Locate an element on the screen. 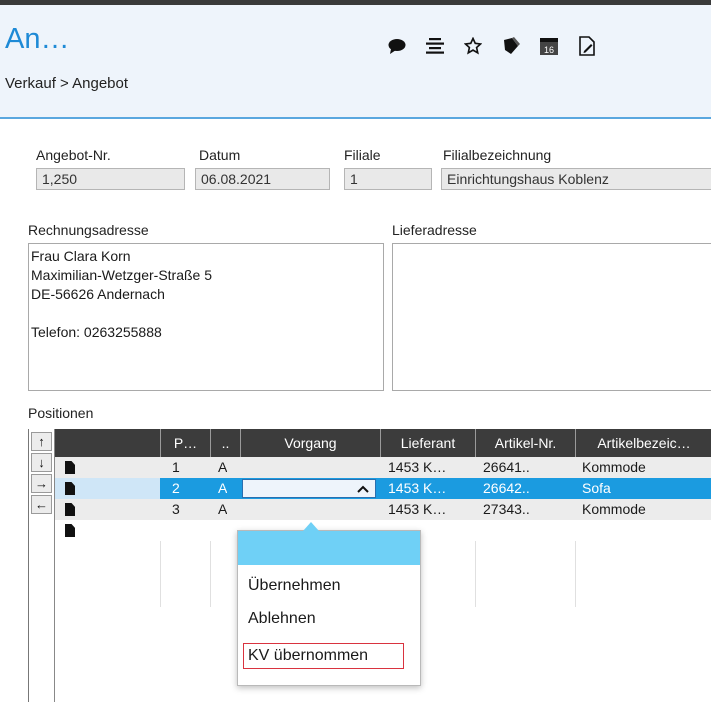 This screenshot has width=711, height=702. chevron-up-icon is located at coordinates (363, 489).